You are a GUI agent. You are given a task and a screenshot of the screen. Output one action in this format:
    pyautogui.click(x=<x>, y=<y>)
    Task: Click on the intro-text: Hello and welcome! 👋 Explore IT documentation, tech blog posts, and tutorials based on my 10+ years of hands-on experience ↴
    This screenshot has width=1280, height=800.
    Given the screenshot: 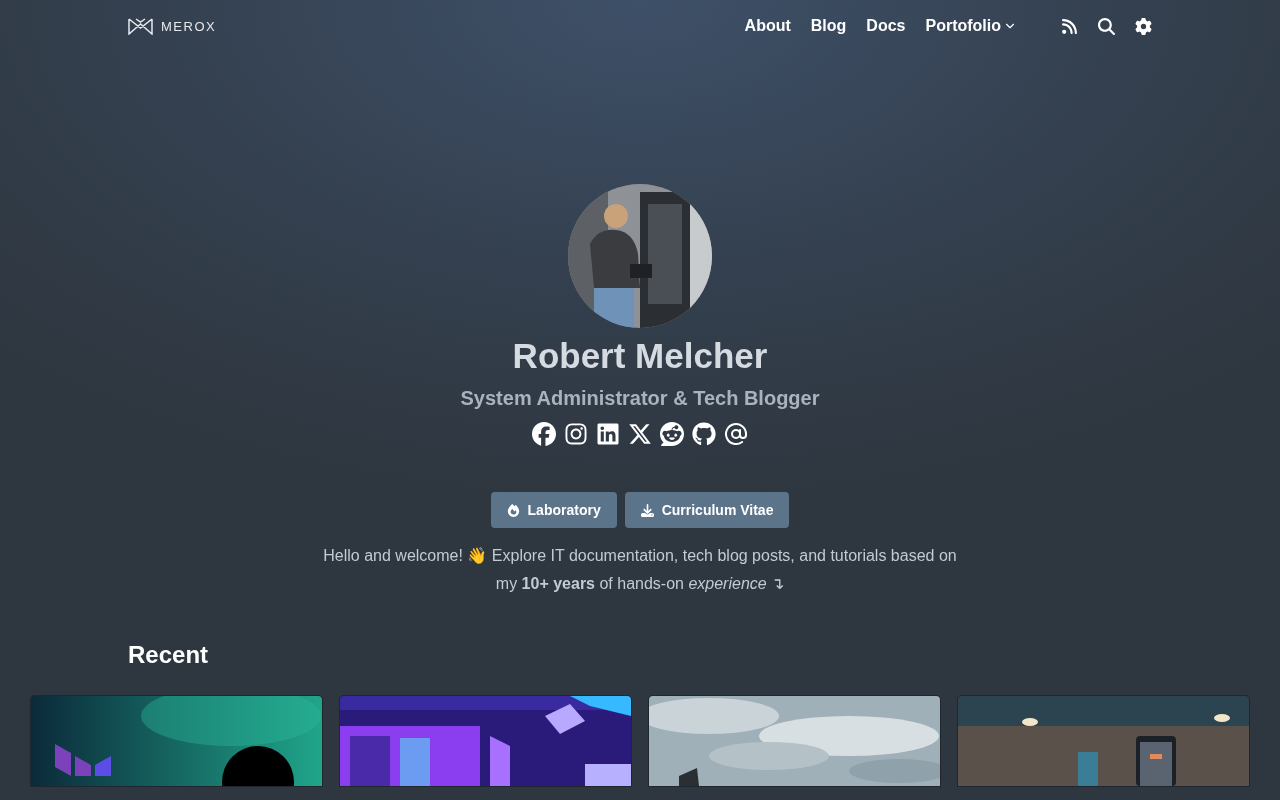 What is the action you would take?
    pyautogui.click(x=640, y=570)
    